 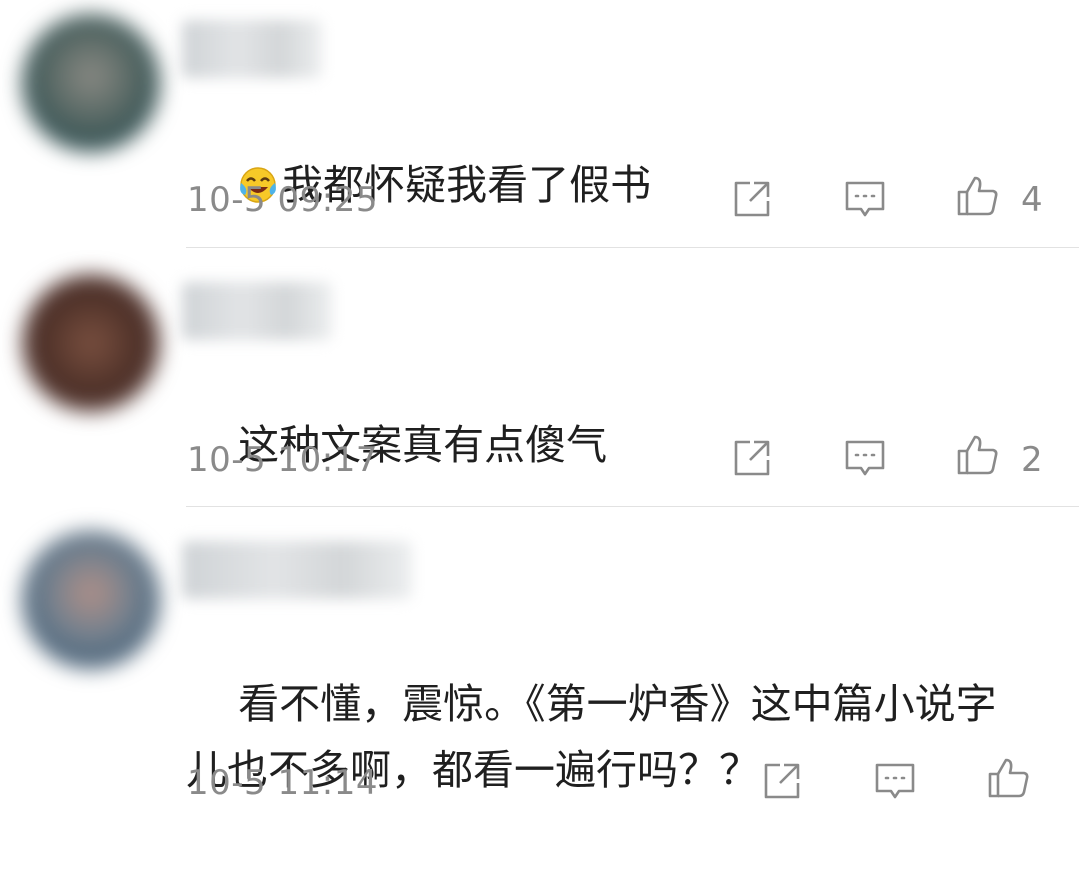 I want to click on like-count: 2, so click(x=1032, y=460).